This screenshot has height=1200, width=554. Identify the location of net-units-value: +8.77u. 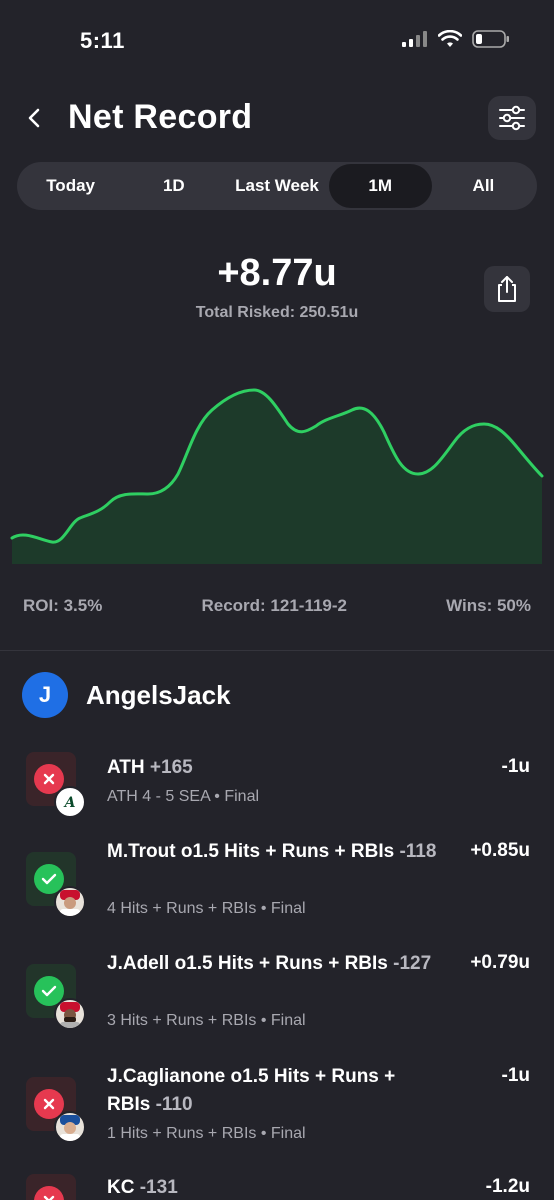
(277, 273).